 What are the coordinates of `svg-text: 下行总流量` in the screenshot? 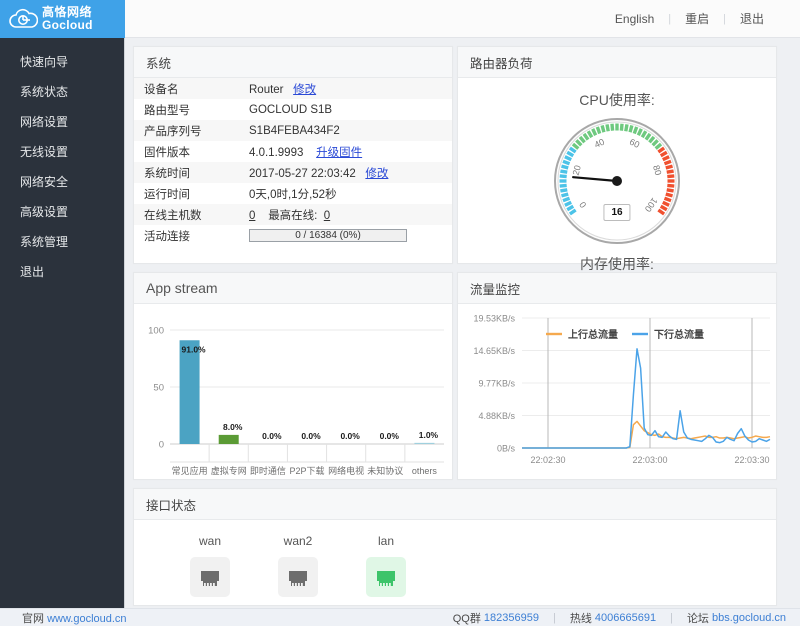 It's located at (679, 334).